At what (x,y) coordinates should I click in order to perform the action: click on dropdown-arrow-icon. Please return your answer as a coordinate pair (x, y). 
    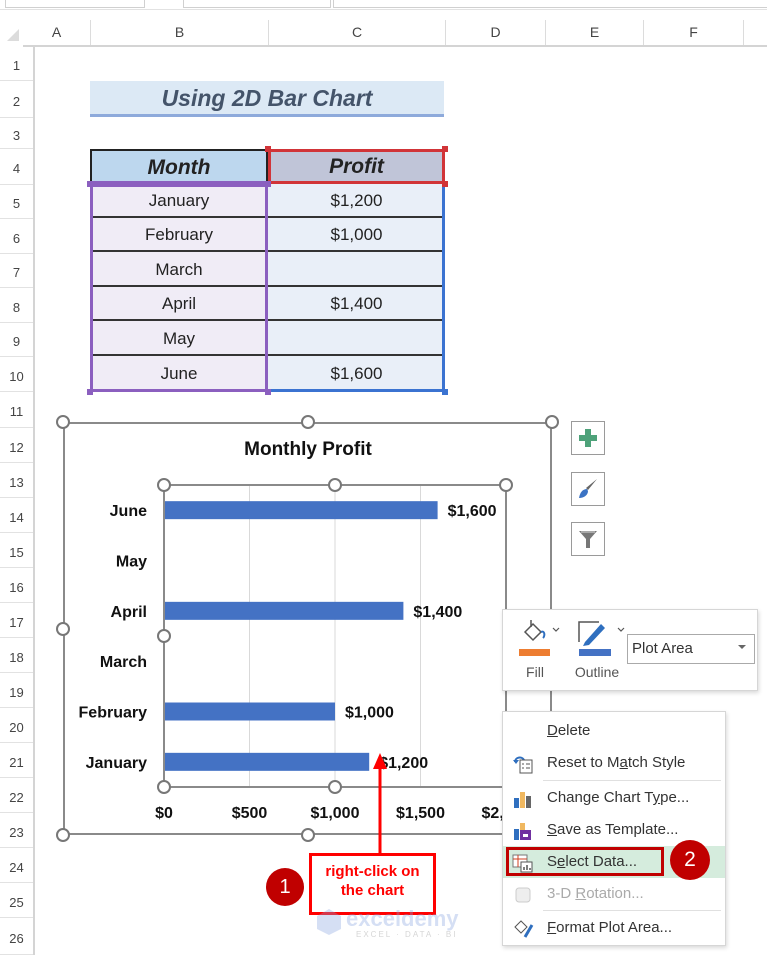
    Looking at the image, I should click on (742, 647).